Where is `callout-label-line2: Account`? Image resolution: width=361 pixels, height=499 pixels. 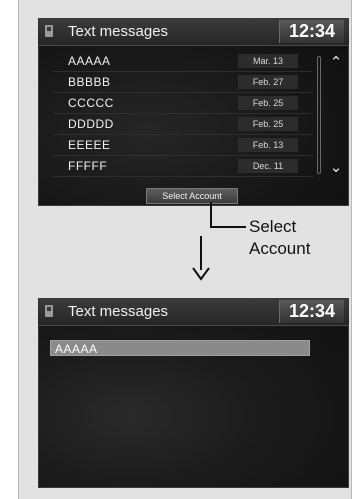
callout-label-line2: Account is located at coordinates (280, 248).